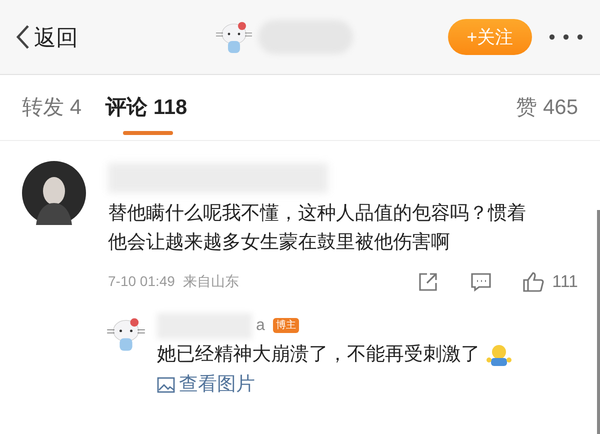 This screenshot has width=600, height=434. I want to click on tab: 转发 4, so click(52, 107).